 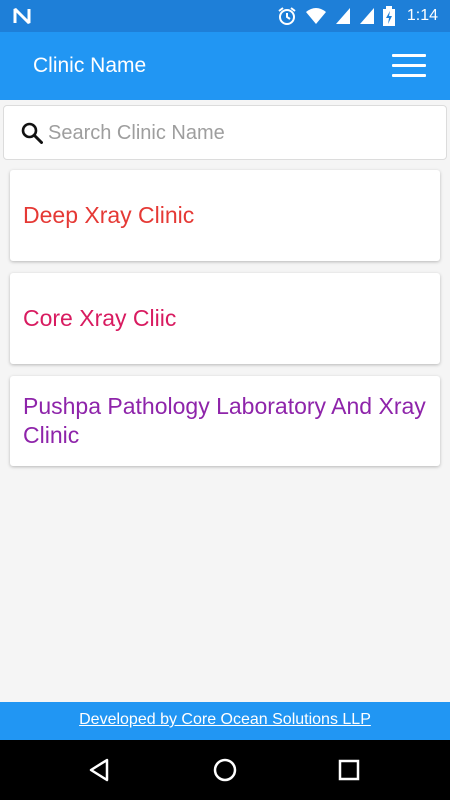 What do you see at coordinates (225, 16) in the screenshot?
I see `status-bar: 1:14` at bounding box center [225, 16].